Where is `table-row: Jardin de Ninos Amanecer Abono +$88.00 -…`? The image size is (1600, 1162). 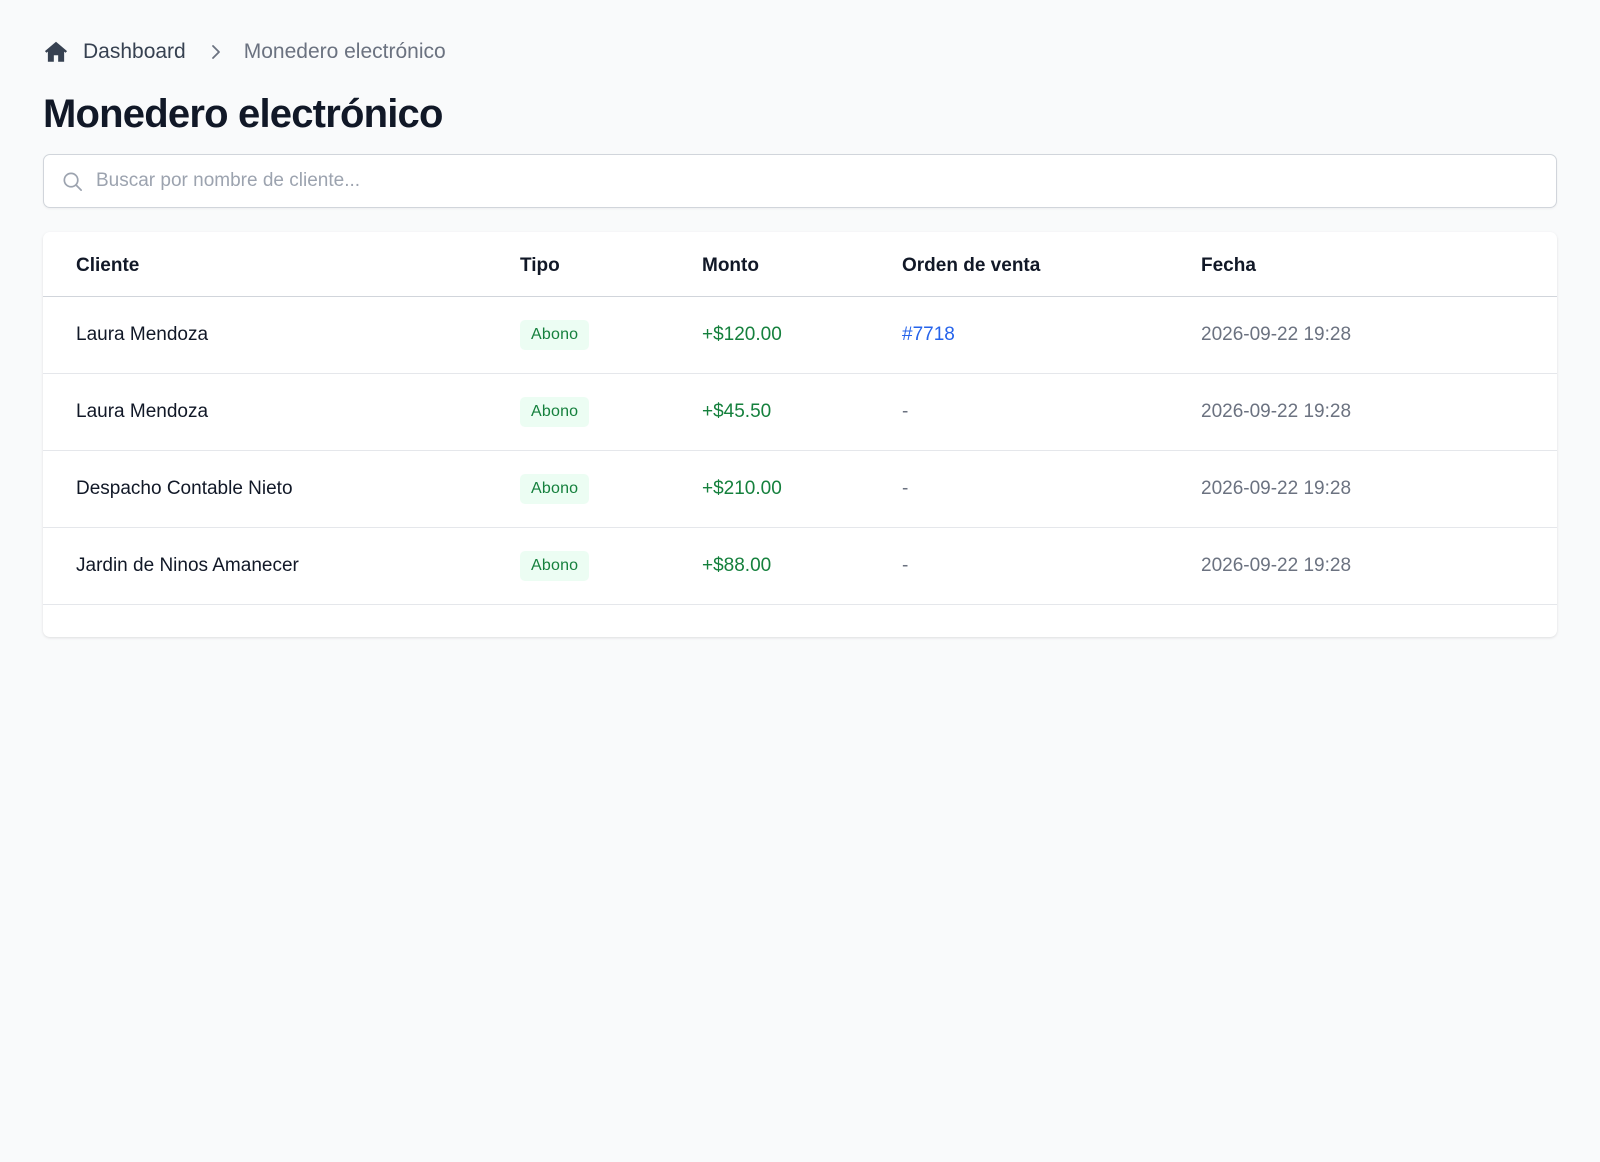 table-row: Jardin de Ninos Amanecer Abono +$88.00 -… is located at coordinates (800, 565).